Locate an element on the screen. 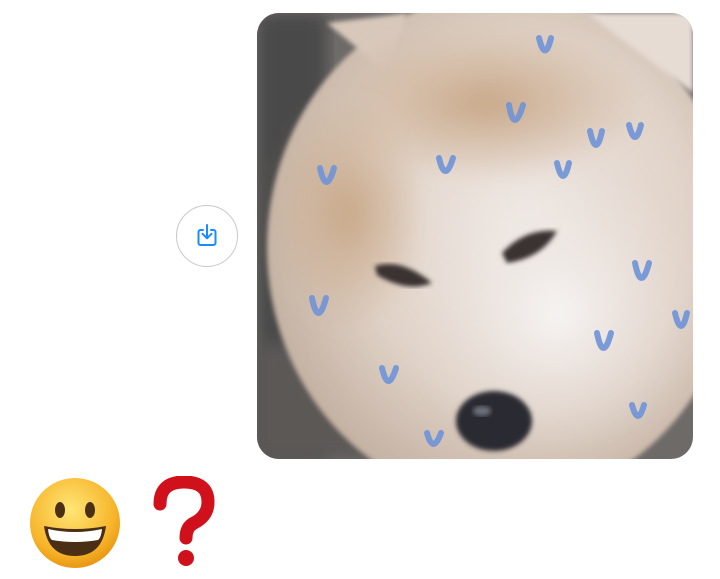 The image size is (720, 579). red-question-mark-icon is located at coordinates (184, 521).